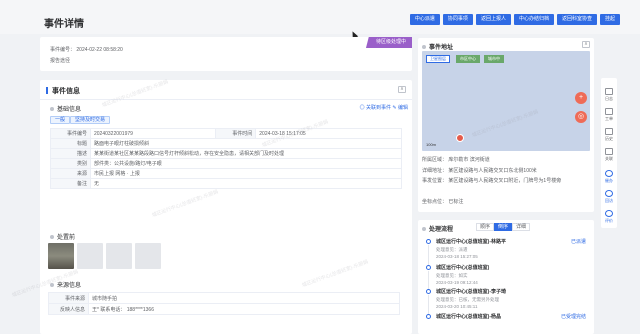  What do you see at coordinates (609, 173) in the screenshot?
I see `urge-icon` at bounding box center [609, 173].